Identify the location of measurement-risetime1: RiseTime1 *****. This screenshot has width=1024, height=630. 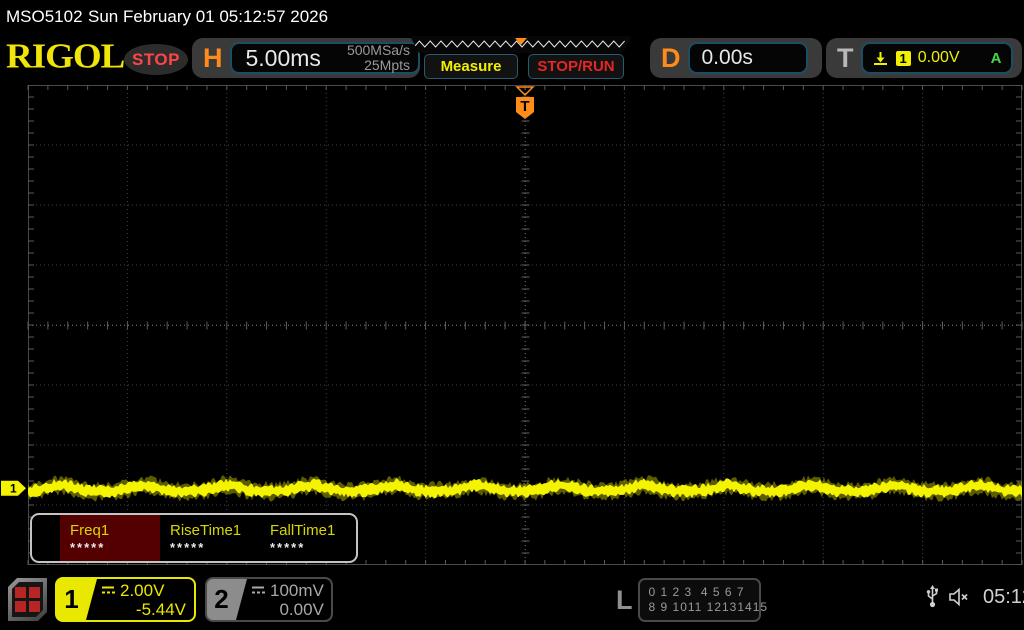
(210, 538).